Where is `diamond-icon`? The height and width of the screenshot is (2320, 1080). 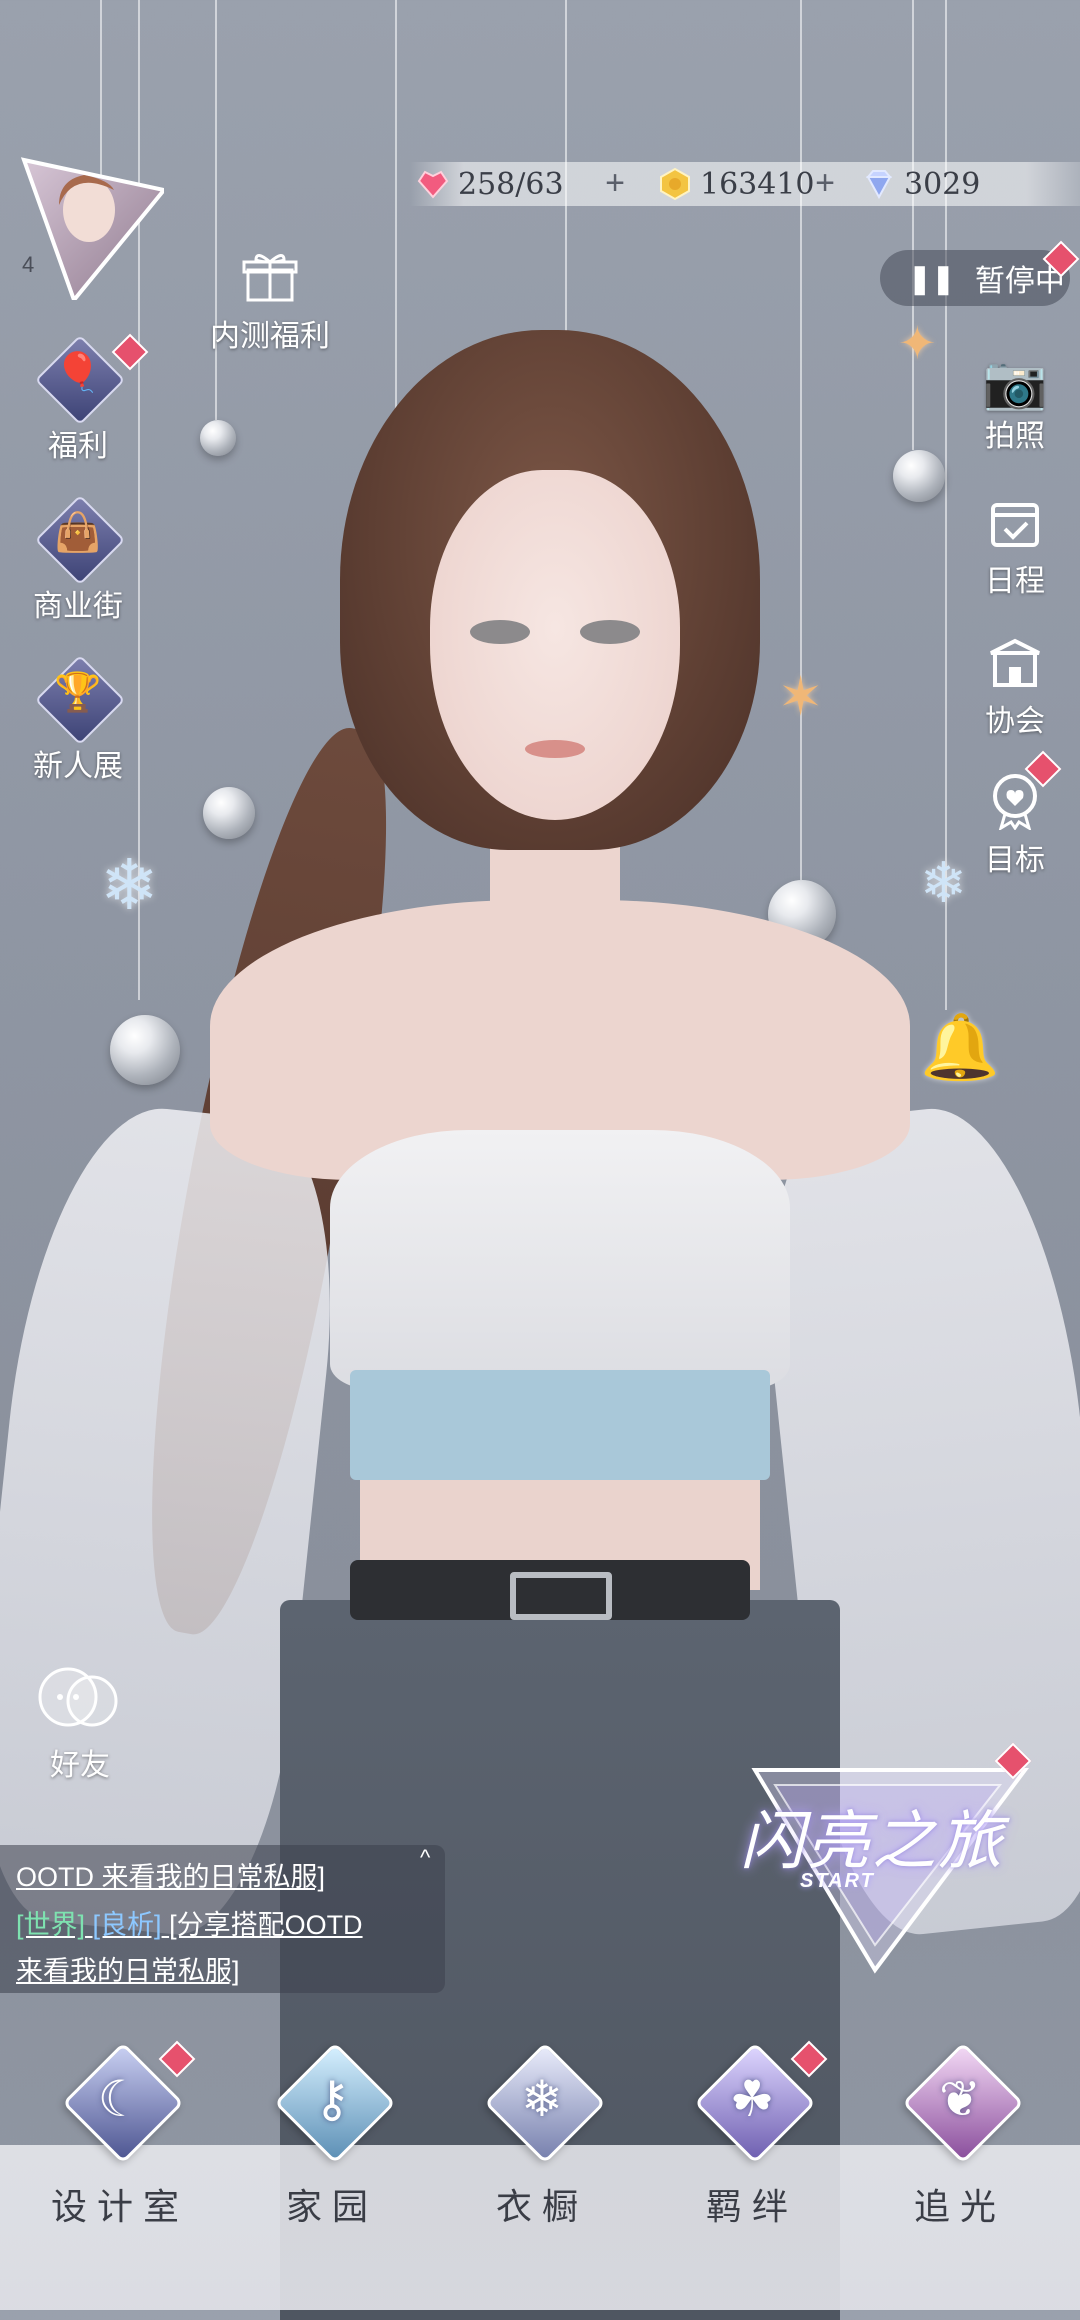 diamond-icon is located at coordinates (879, 185).